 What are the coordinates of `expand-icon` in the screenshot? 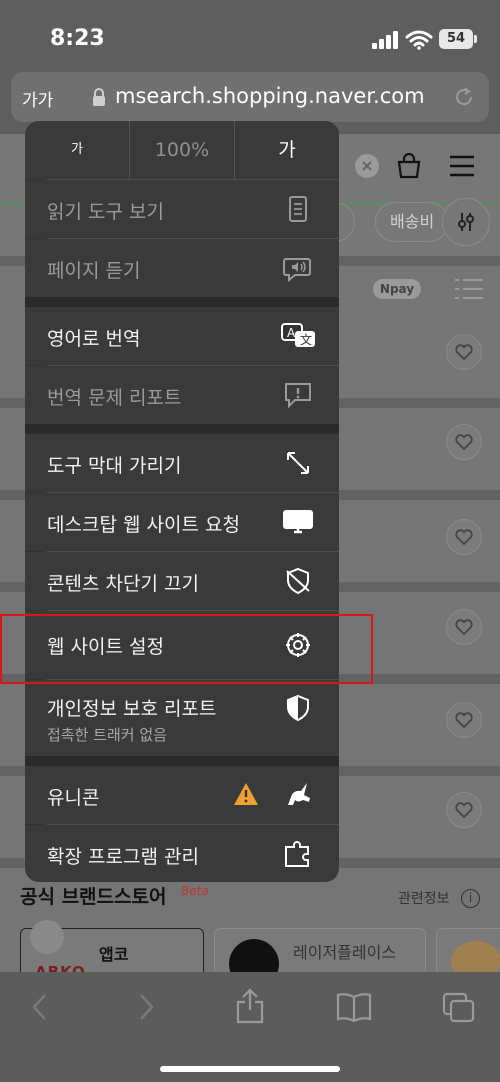 It's located at (298, 463).